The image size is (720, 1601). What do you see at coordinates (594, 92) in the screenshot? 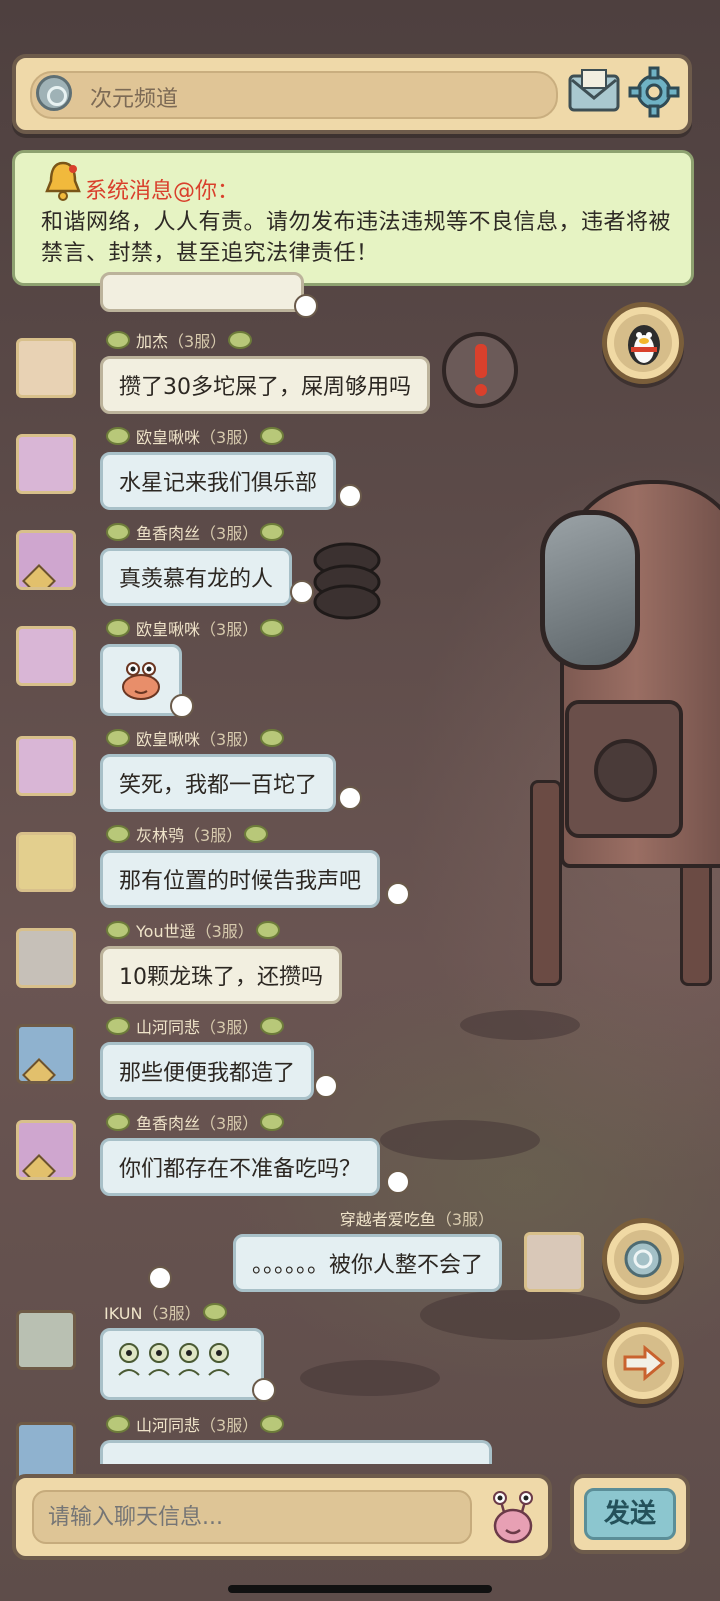
I see `mail-icon` at bounding box center [594, 92].